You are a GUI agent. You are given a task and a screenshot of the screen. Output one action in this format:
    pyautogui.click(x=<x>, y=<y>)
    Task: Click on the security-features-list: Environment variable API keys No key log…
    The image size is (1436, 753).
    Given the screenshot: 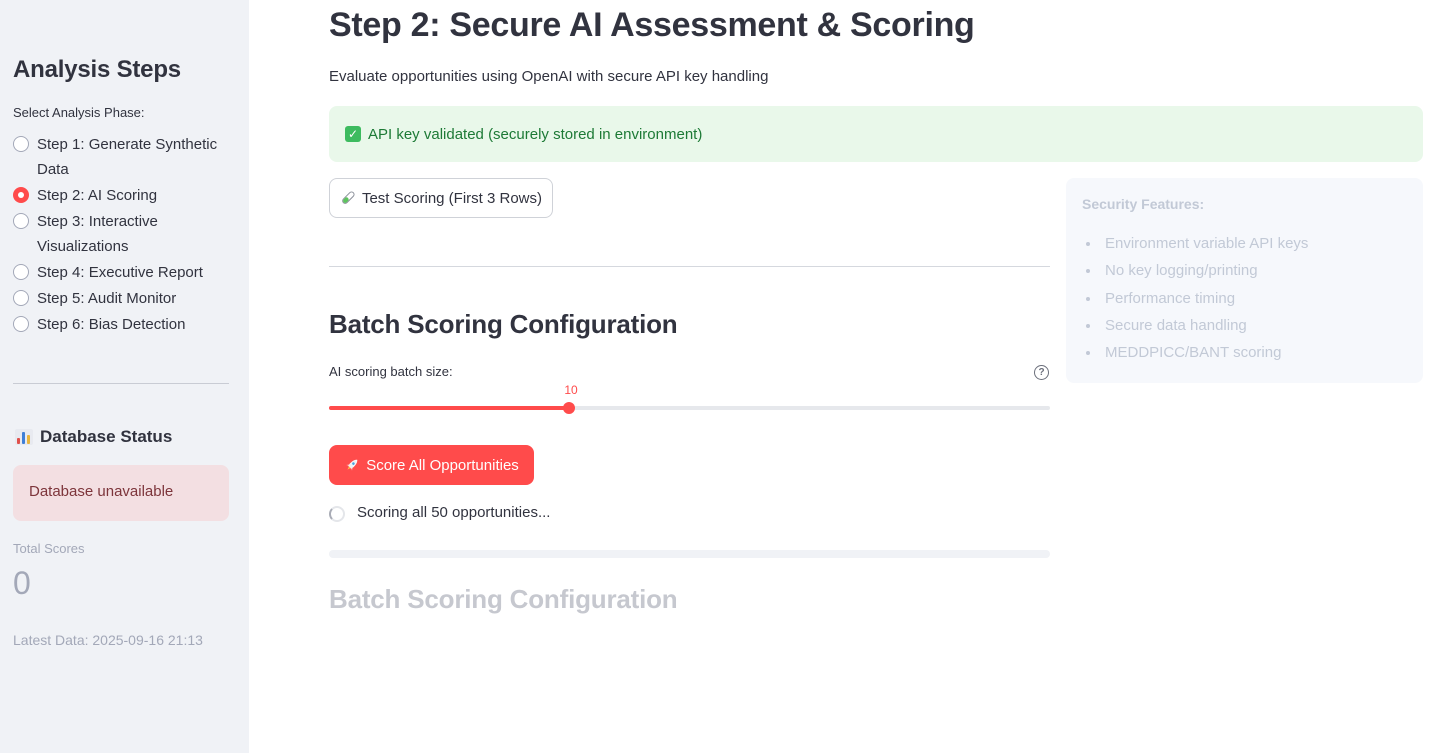 What is the action you would take?
    pyautogui.click(x=1244, y=298)
    